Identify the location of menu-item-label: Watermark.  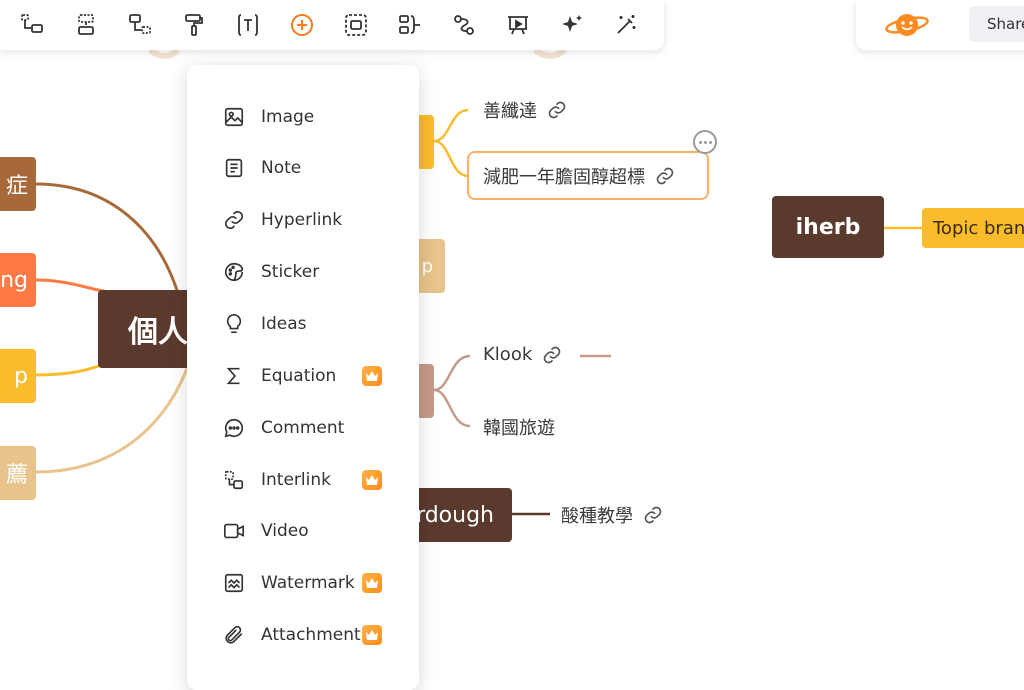
(308, 583).